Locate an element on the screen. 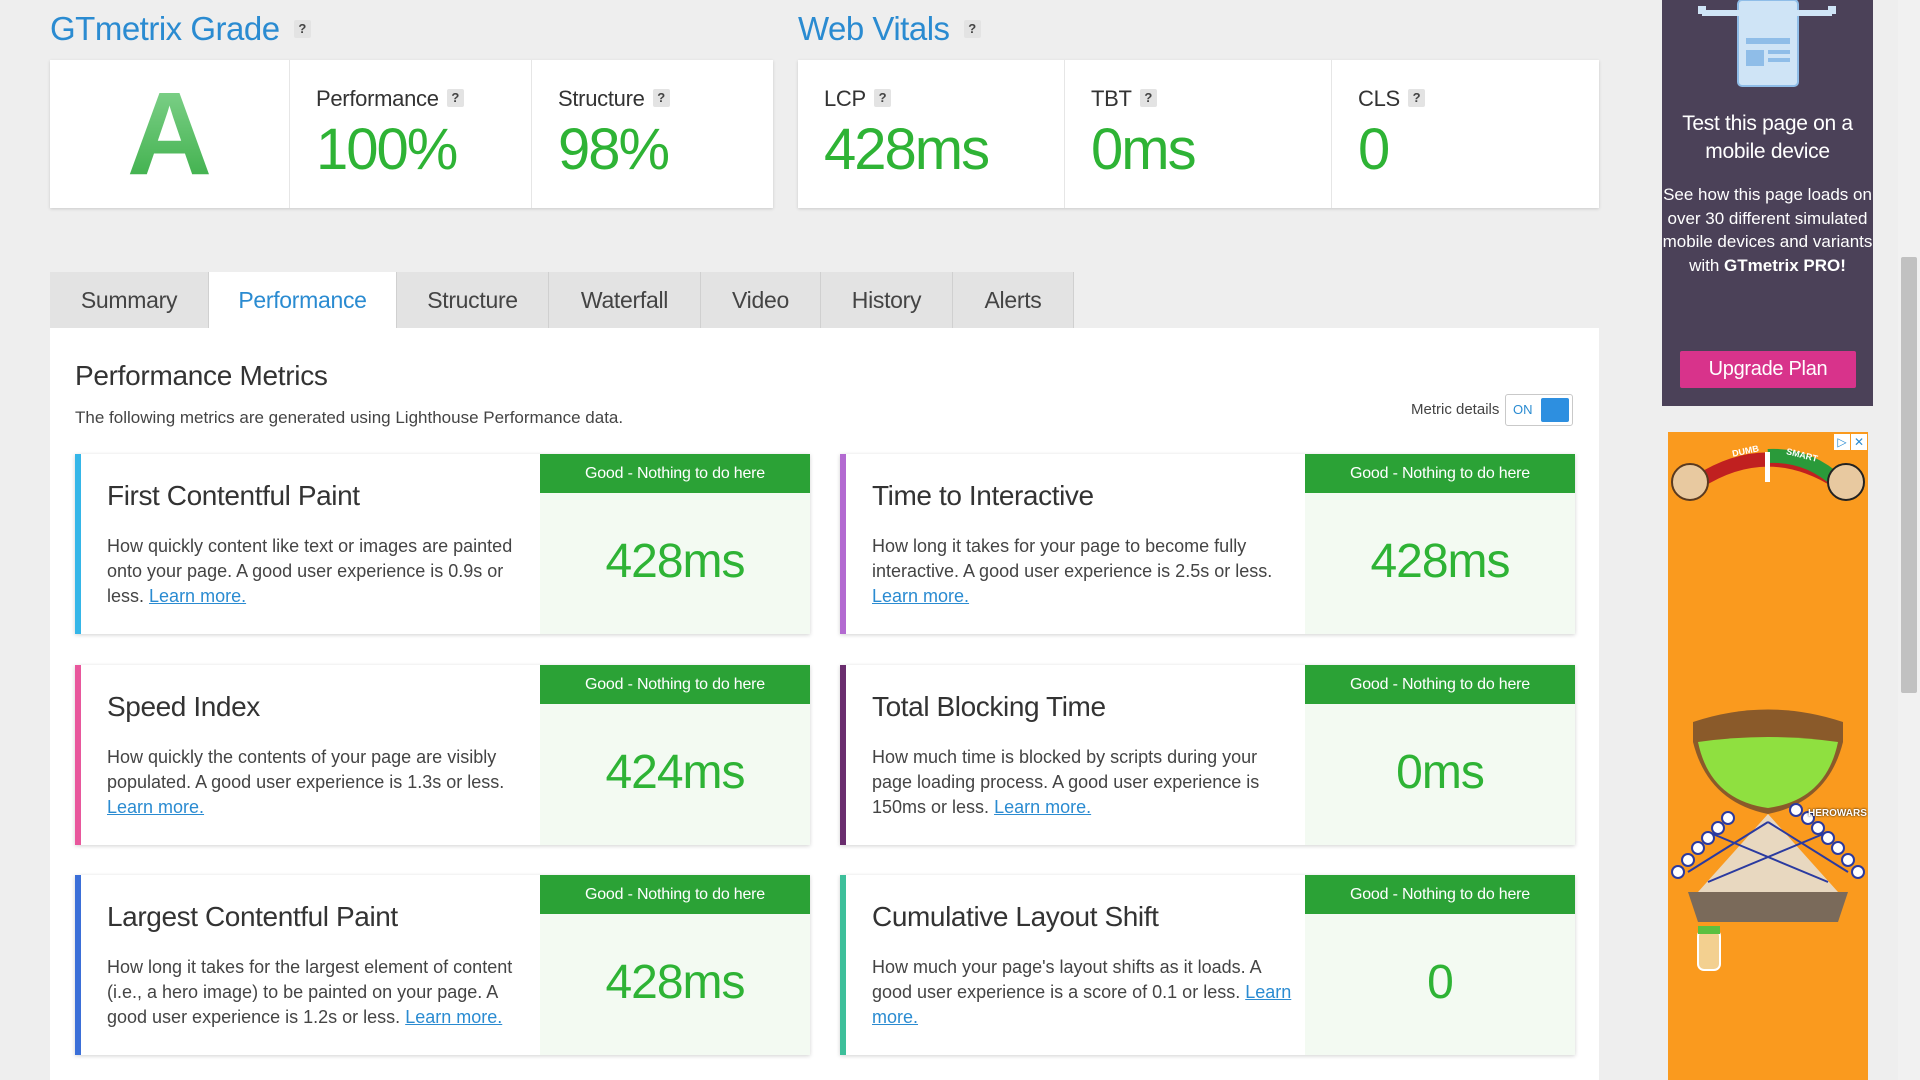 This screenshot has width=1920, height=1080. lcp-label: LCP? is located at coordinates (857, 99).